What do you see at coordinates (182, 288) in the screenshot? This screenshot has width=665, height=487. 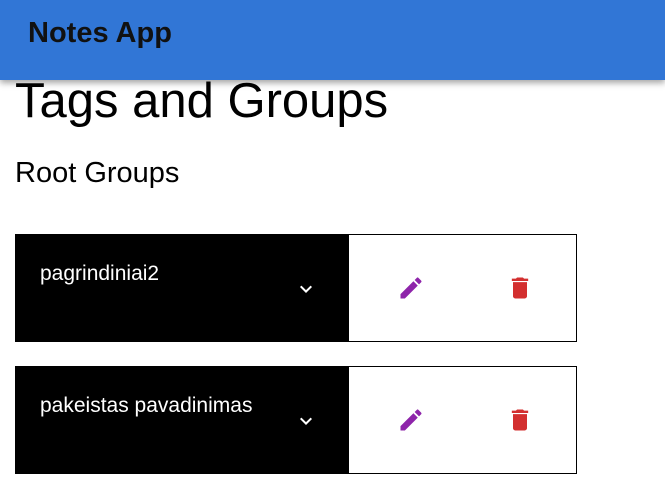 I see `group-expand-toggle: pagrindiniai2` at bounding box center [182, 288].